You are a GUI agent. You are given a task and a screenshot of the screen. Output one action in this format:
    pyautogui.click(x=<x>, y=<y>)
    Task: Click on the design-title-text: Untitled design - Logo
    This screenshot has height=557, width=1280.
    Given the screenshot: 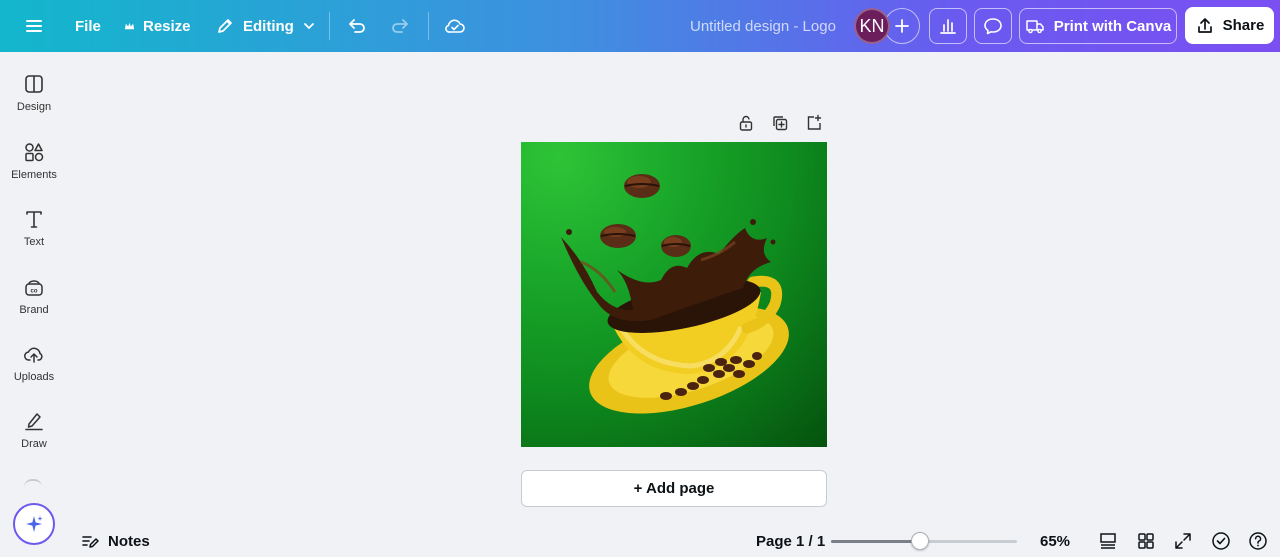 What is the action you would take?
    pyautogui.click(x=763, y=26)
    